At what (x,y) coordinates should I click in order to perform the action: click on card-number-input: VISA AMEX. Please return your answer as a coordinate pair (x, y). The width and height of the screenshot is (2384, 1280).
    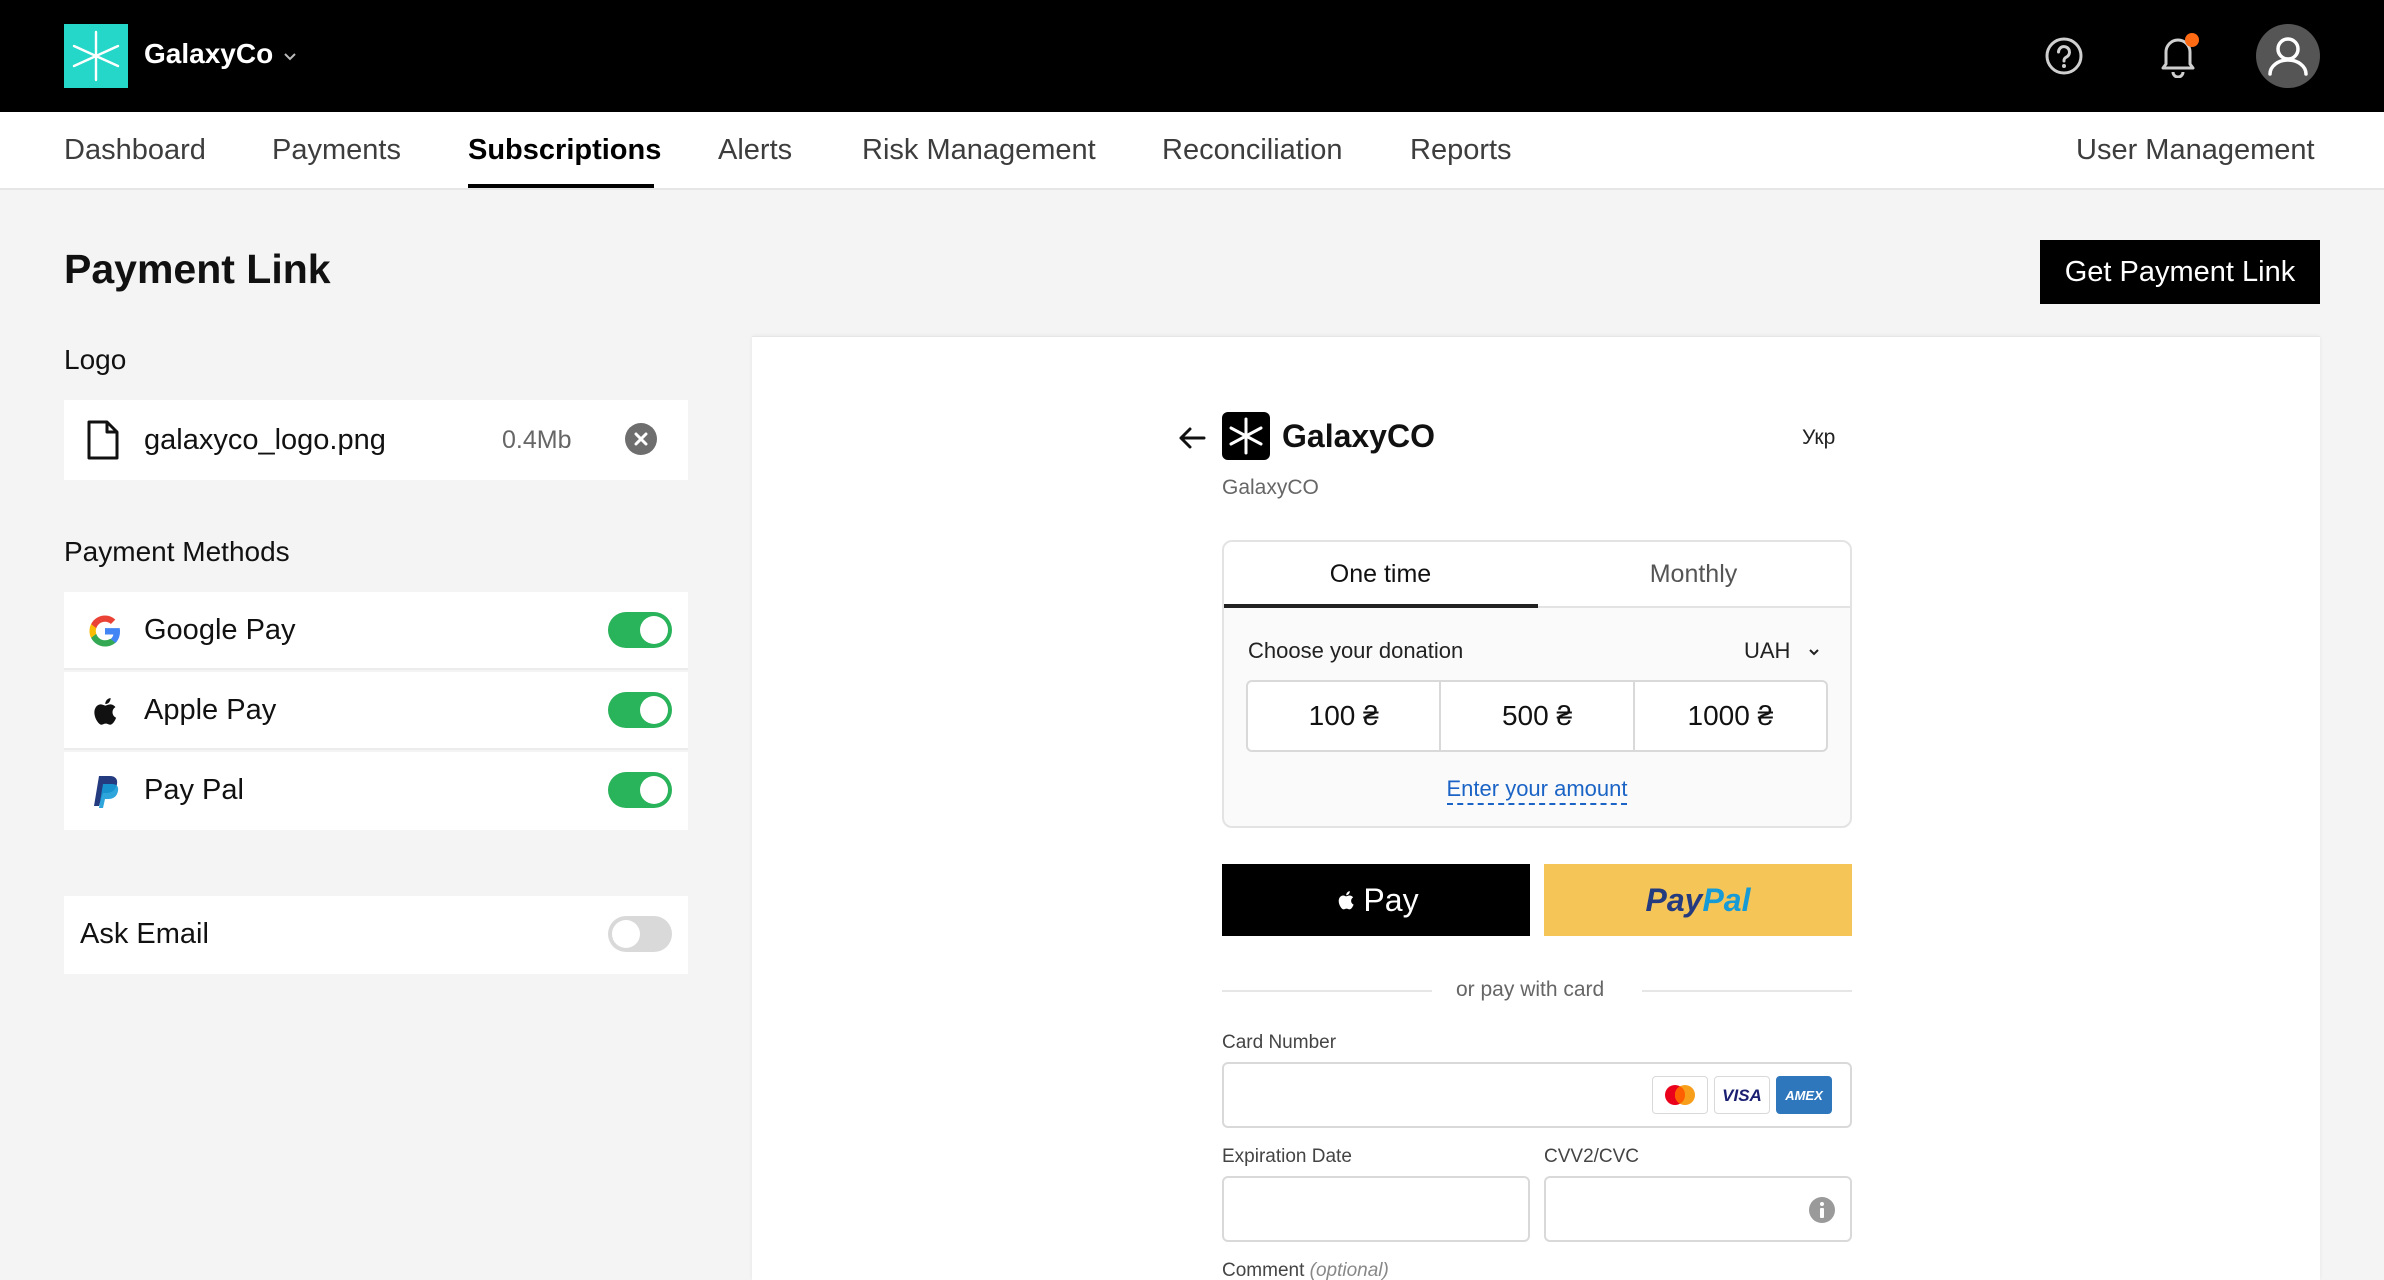
    Looking at the image, I should click on (1537, 1095).